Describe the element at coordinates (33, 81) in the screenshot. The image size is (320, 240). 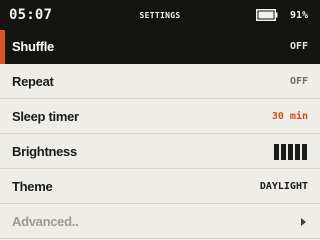
I see `setting-label: Repeat` at that location.